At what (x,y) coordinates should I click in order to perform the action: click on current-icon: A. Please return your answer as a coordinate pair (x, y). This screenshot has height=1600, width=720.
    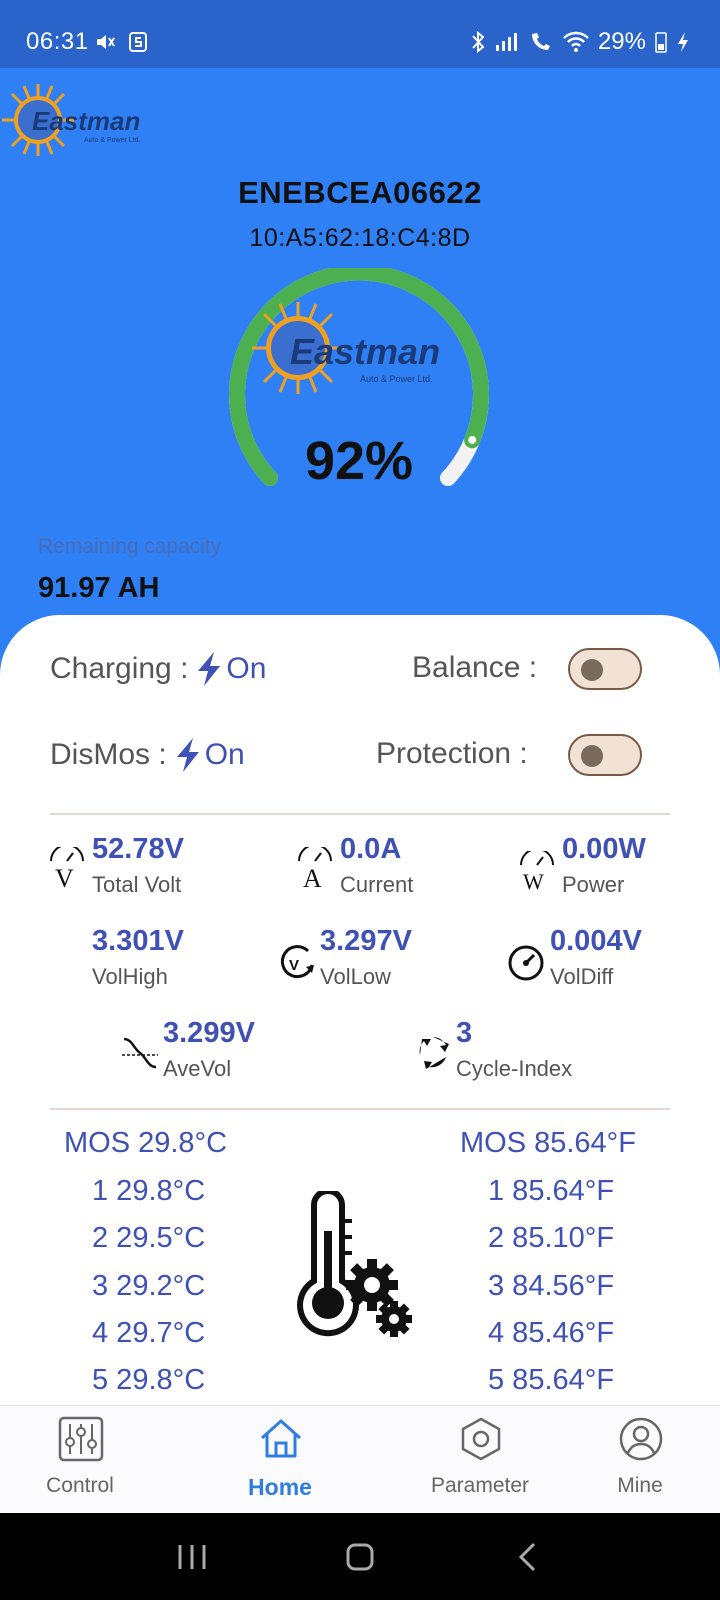
    Looking at the image, I should click on (315, 868).